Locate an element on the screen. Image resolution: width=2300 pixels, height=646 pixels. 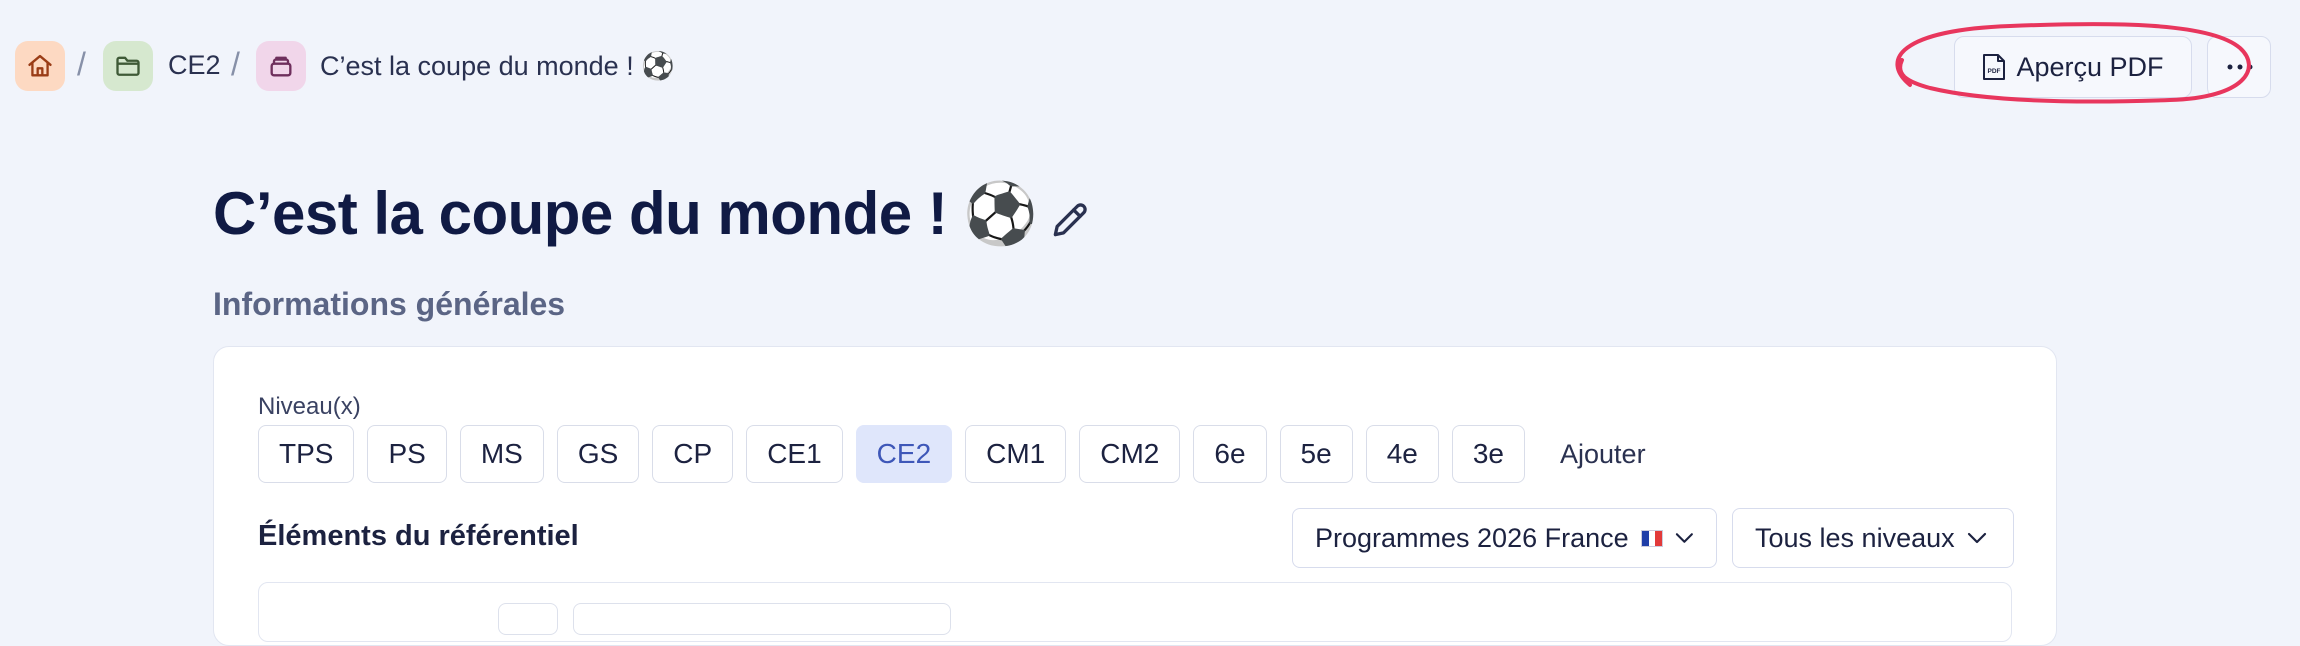
referentiel-title: Éléments du référentiel is located at coordinates (418, 536).